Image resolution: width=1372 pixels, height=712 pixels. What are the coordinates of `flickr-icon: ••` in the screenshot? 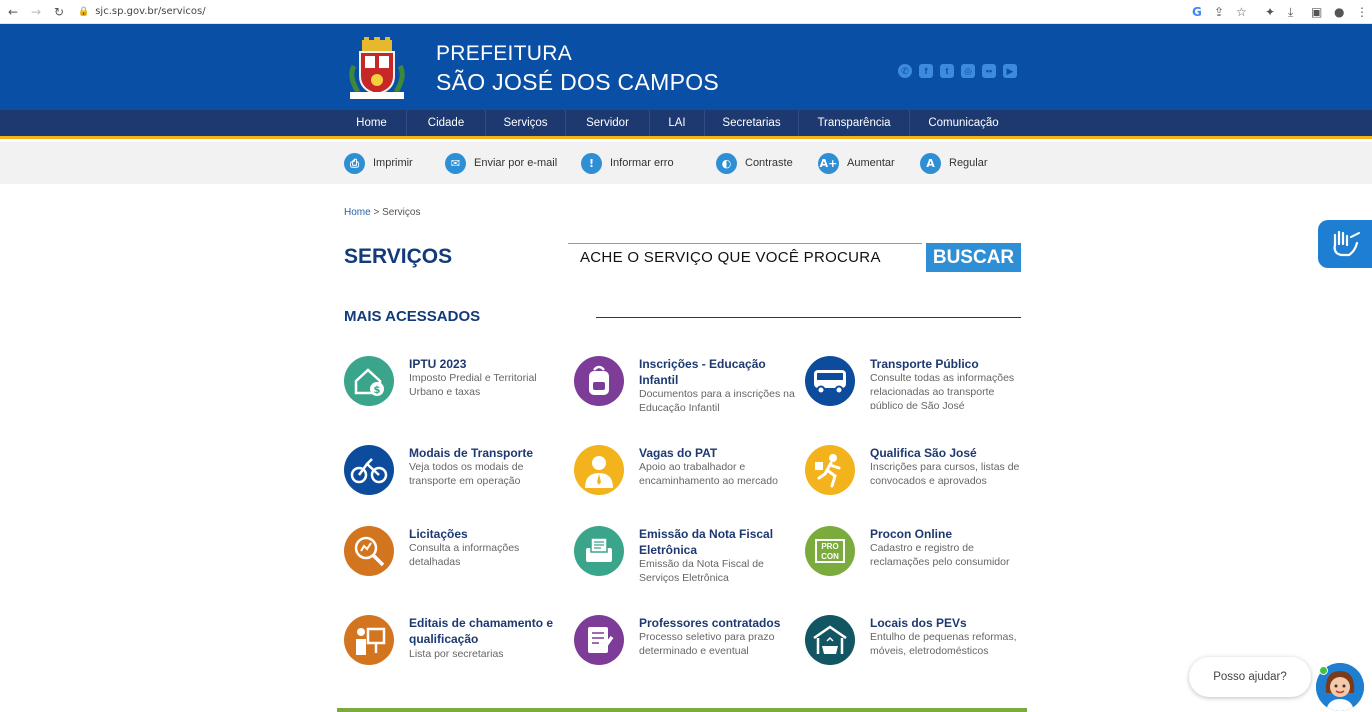 It's located at (989, 71).